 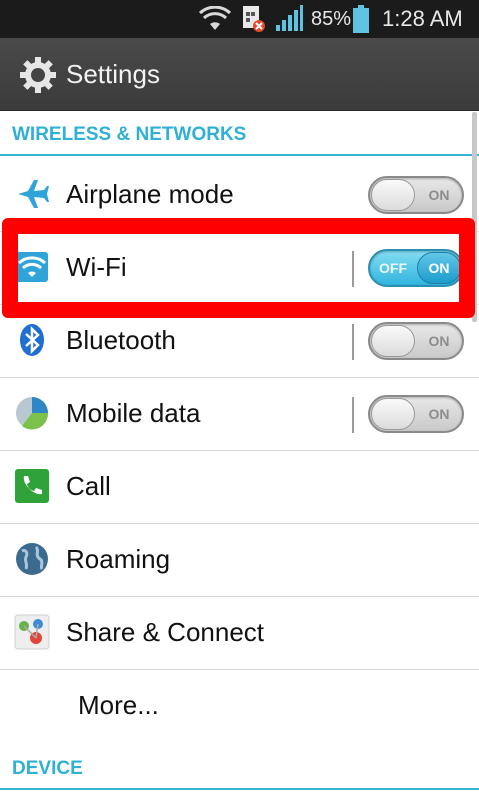 I want to click on row-airplane-mode: Airplane mode OFF ON, so click(x=239, y=195).